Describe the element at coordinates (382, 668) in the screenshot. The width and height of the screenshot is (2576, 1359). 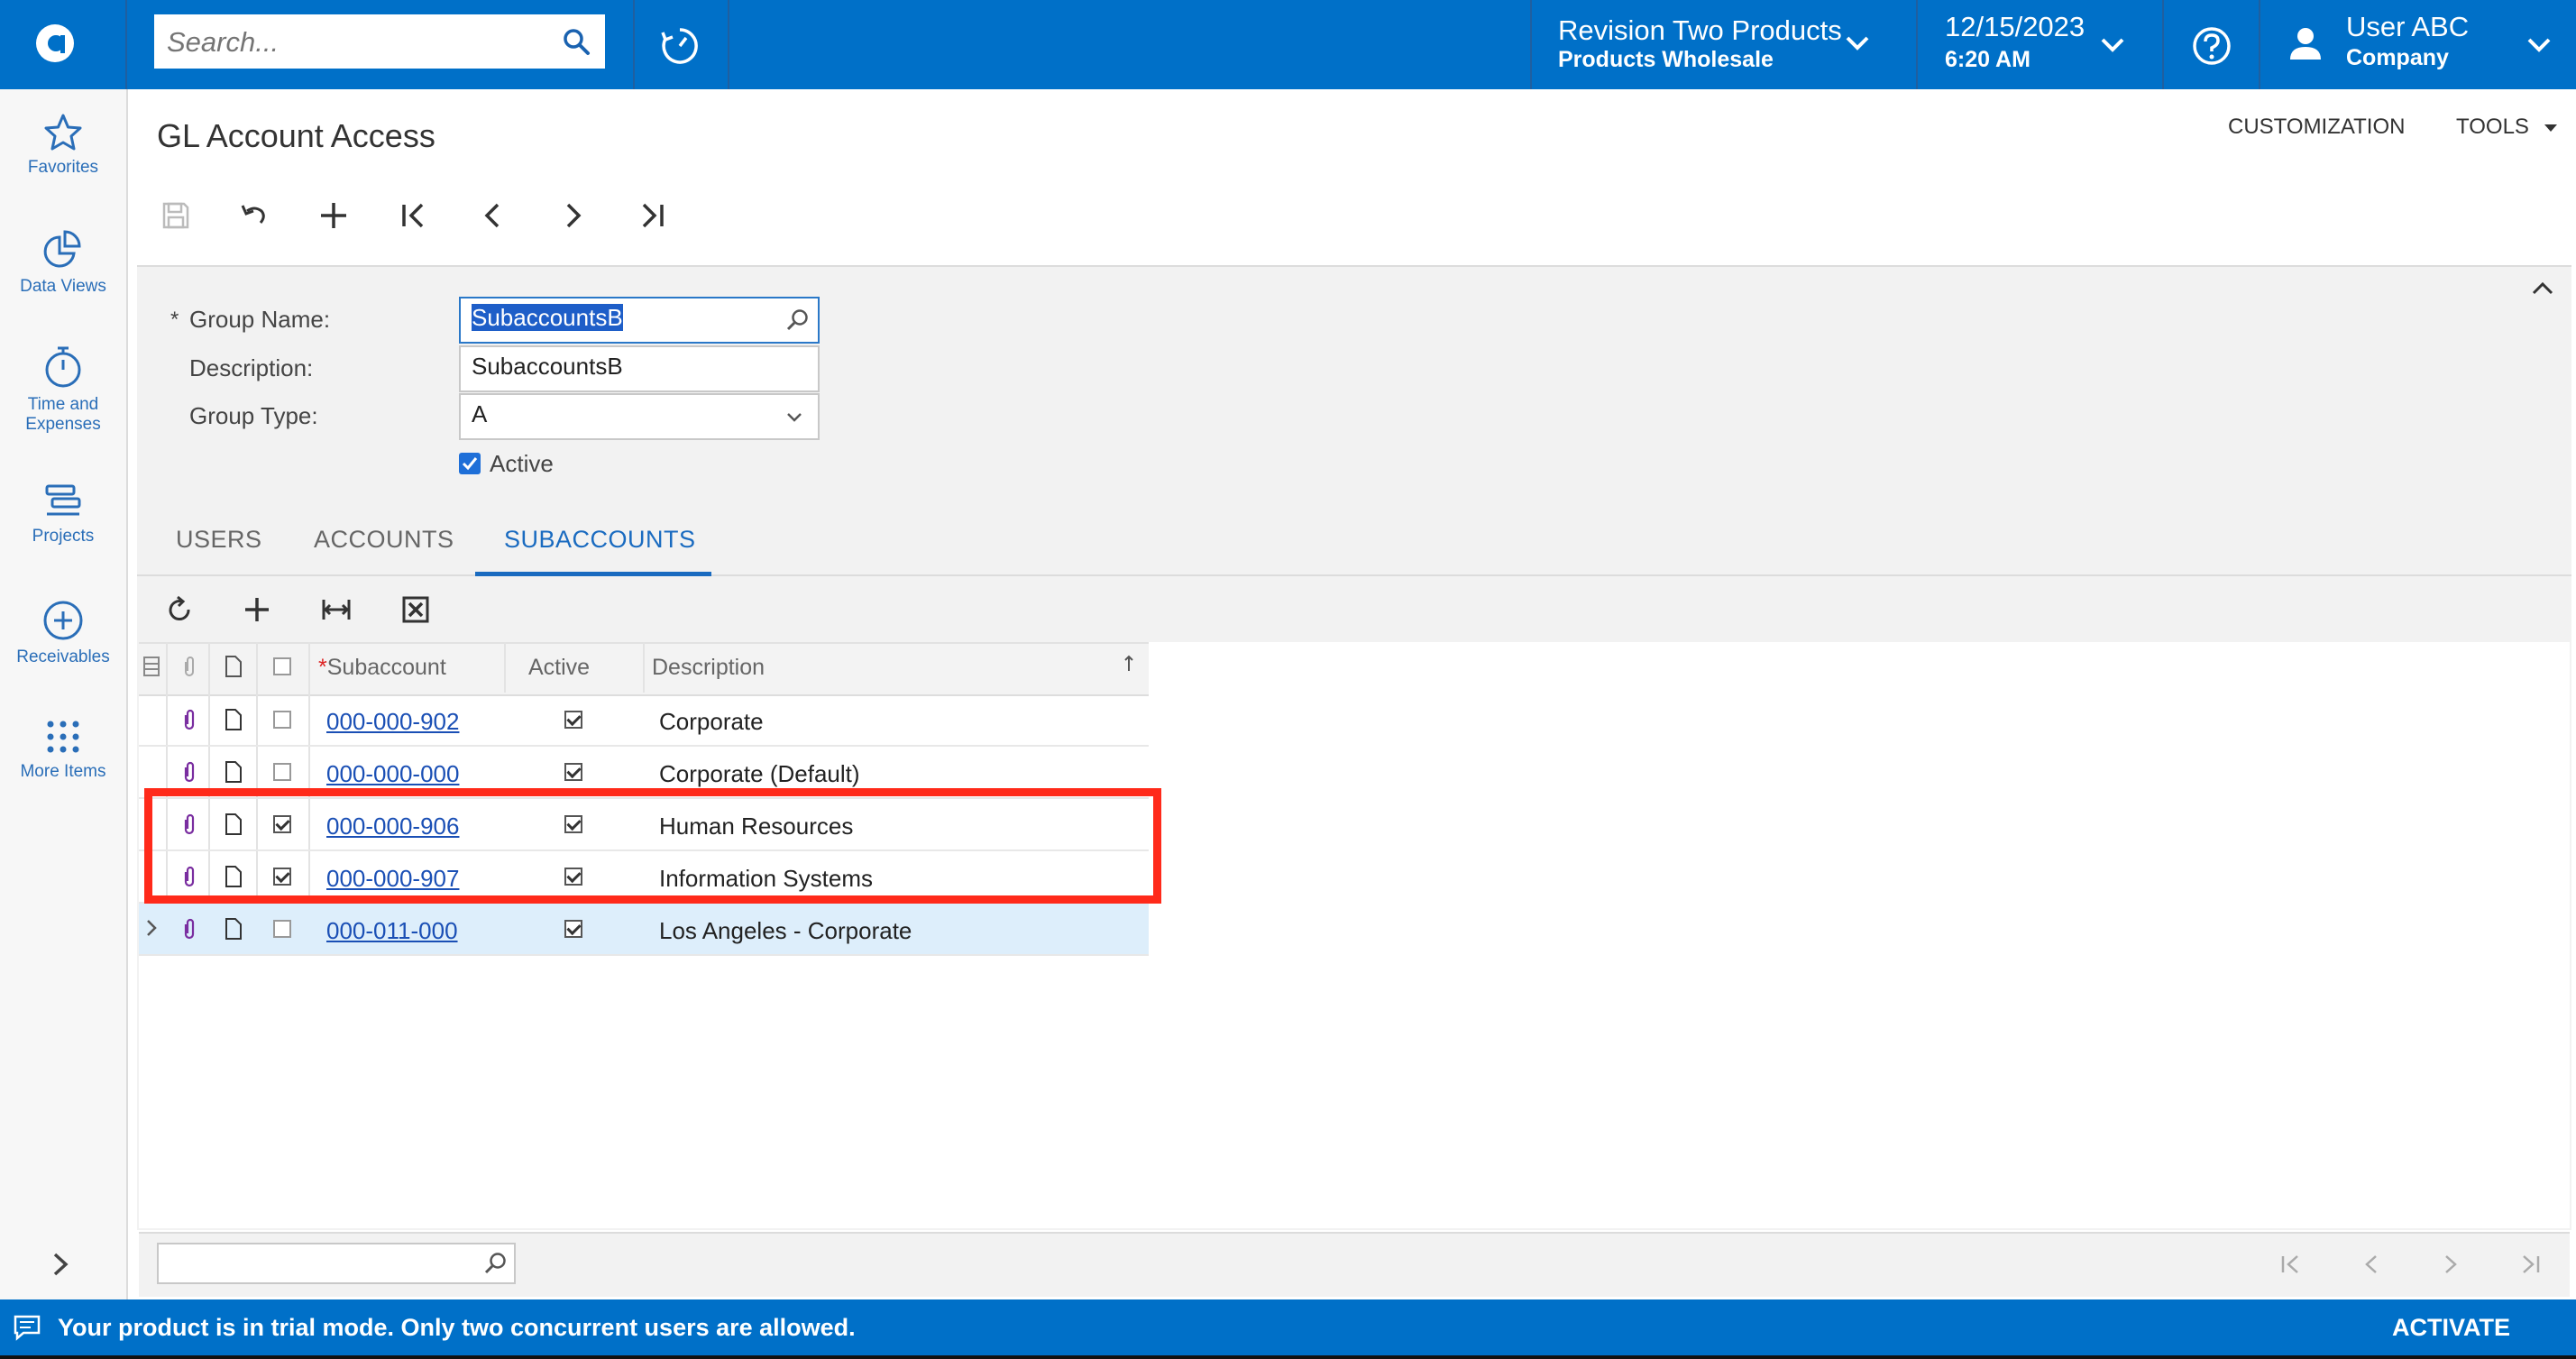
I see `subaccount-header: *Subaccount` at that location.